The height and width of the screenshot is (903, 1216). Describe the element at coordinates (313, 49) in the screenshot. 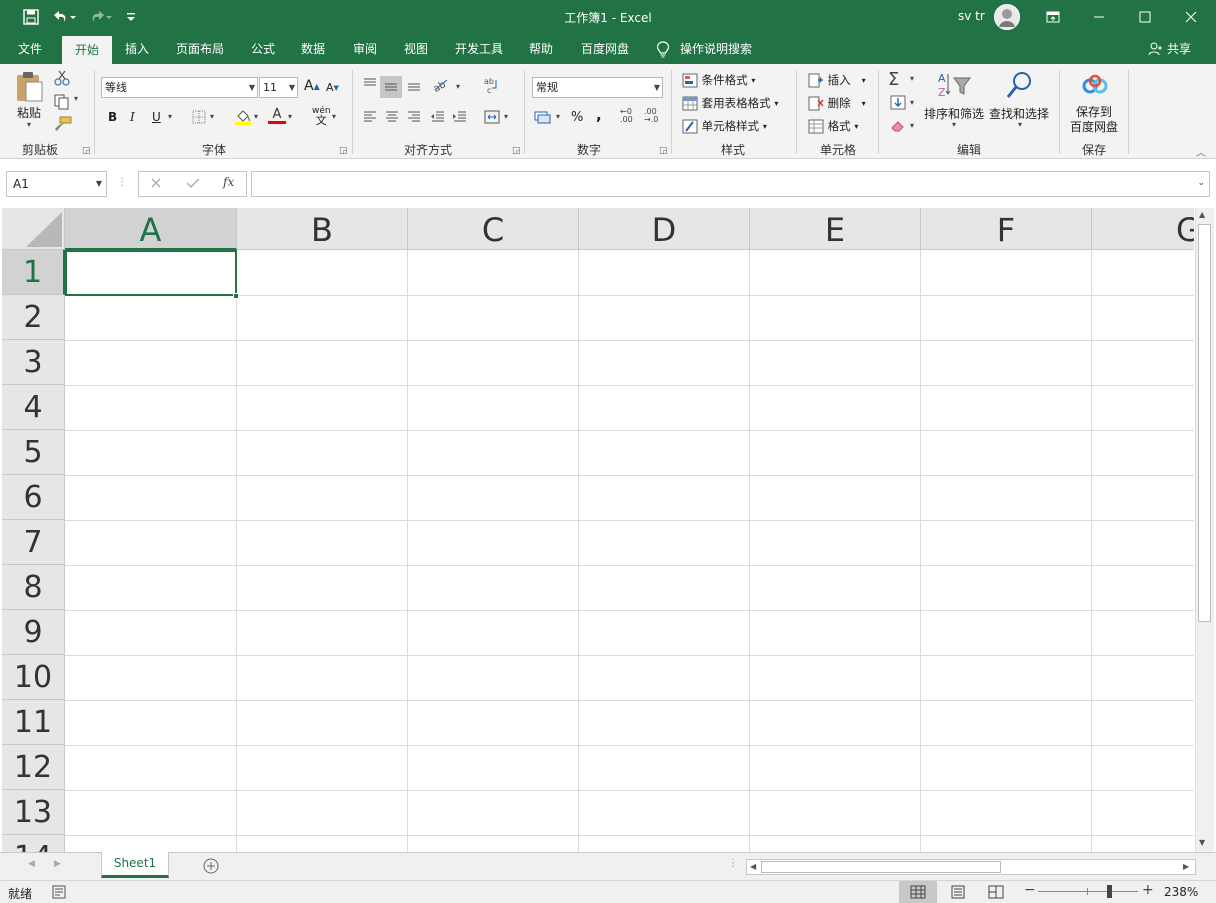

I see `tab-data: 数据` at that location.